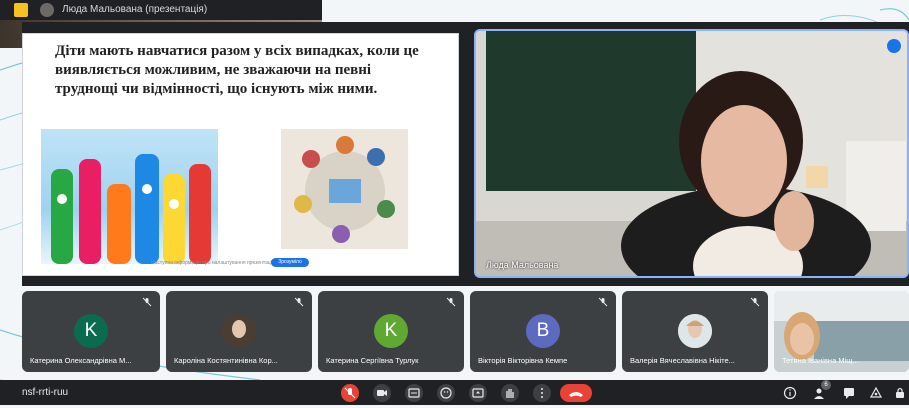  I want to click on participant-name: Вікторія Вікторівна Кемпе, so click(523, 360).